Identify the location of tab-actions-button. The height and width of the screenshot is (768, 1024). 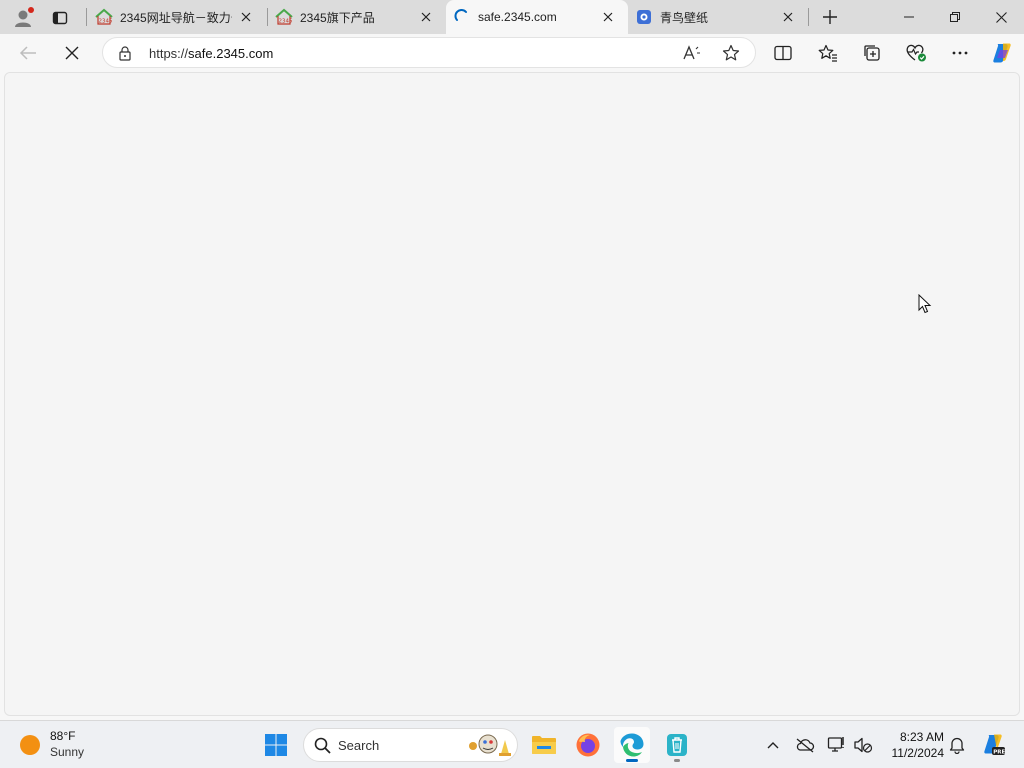
(60, 18).